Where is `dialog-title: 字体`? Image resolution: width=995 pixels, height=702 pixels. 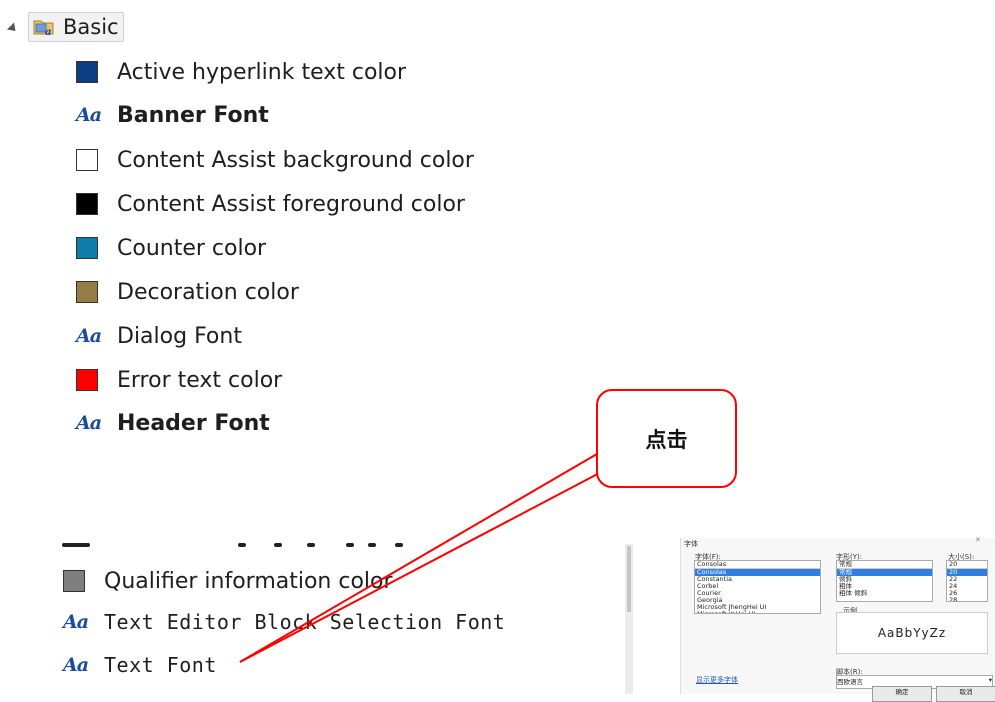 dialog-title: 字体 is located at coordinates (691, 544).